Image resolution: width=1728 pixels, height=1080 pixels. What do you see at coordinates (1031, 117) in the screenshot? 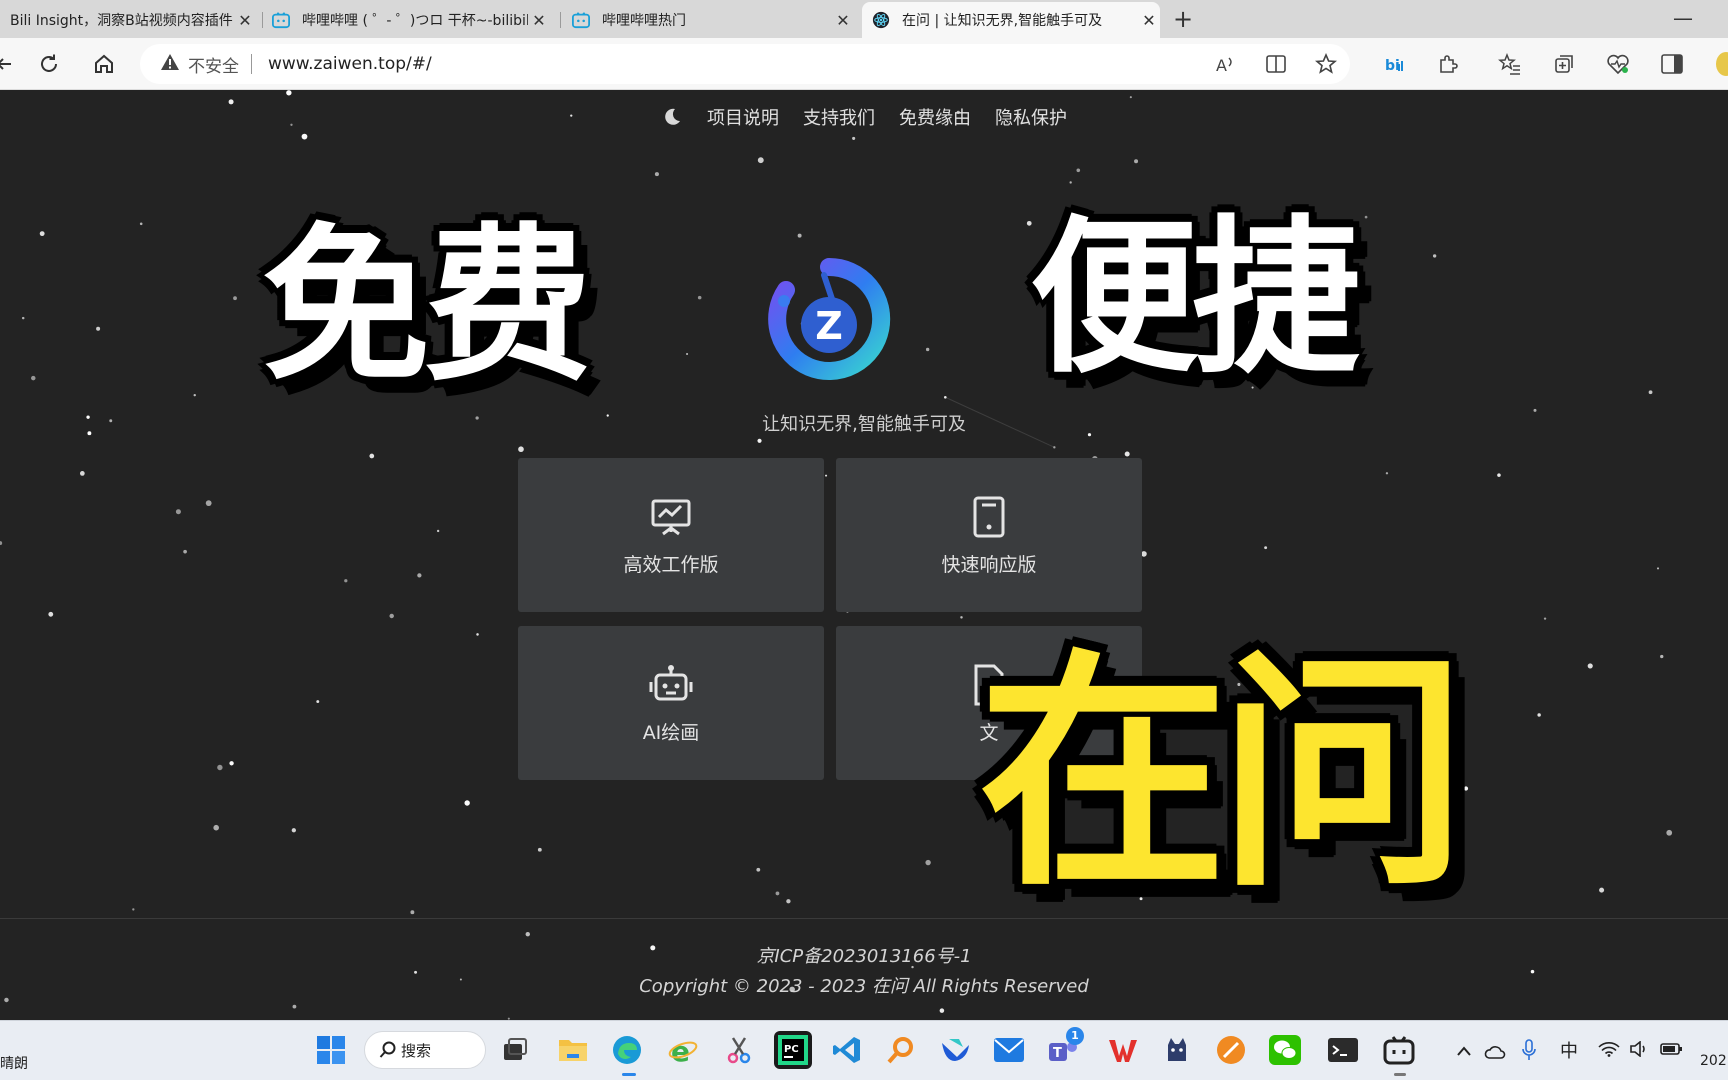
I see `nav-item-privacy: 隐私保护` at bounding box center [1031, 117].